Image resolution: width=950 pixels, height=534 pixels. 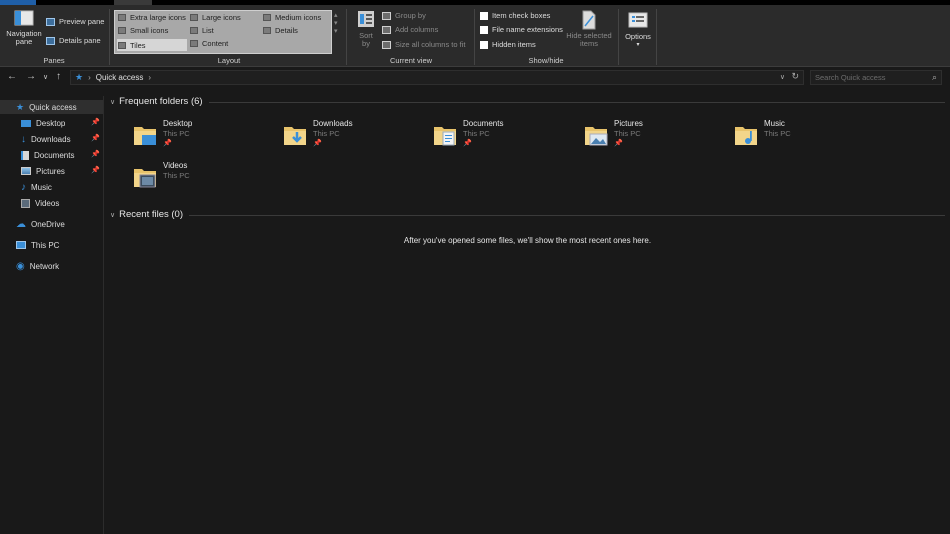 I want to click on folder-name: Documents, so click(x=483, y=123).